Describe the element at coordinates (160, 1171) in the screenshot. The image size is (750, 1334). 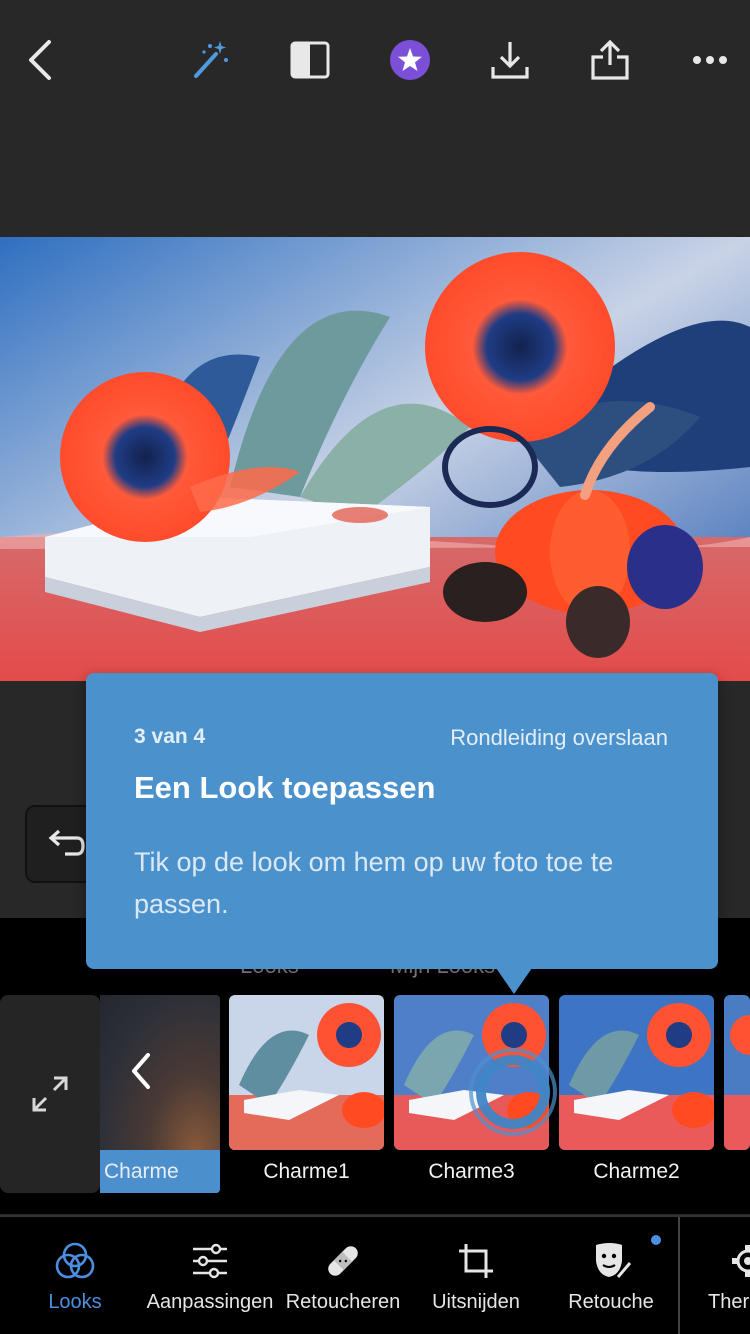
I see `look-group-label: Charme` at that location.